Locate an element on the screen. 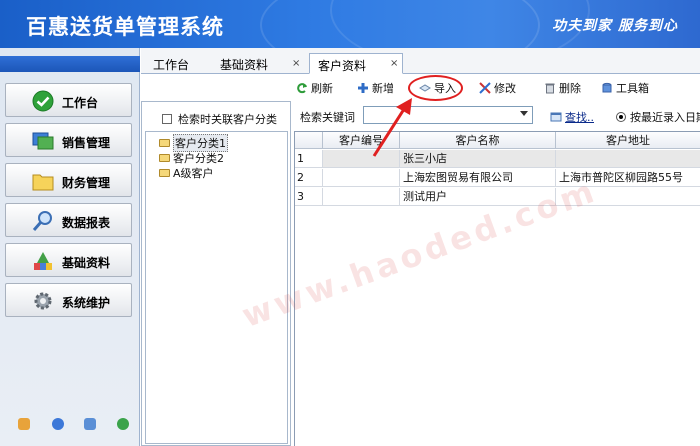  plus-icon is located at coordinates (363, 88).